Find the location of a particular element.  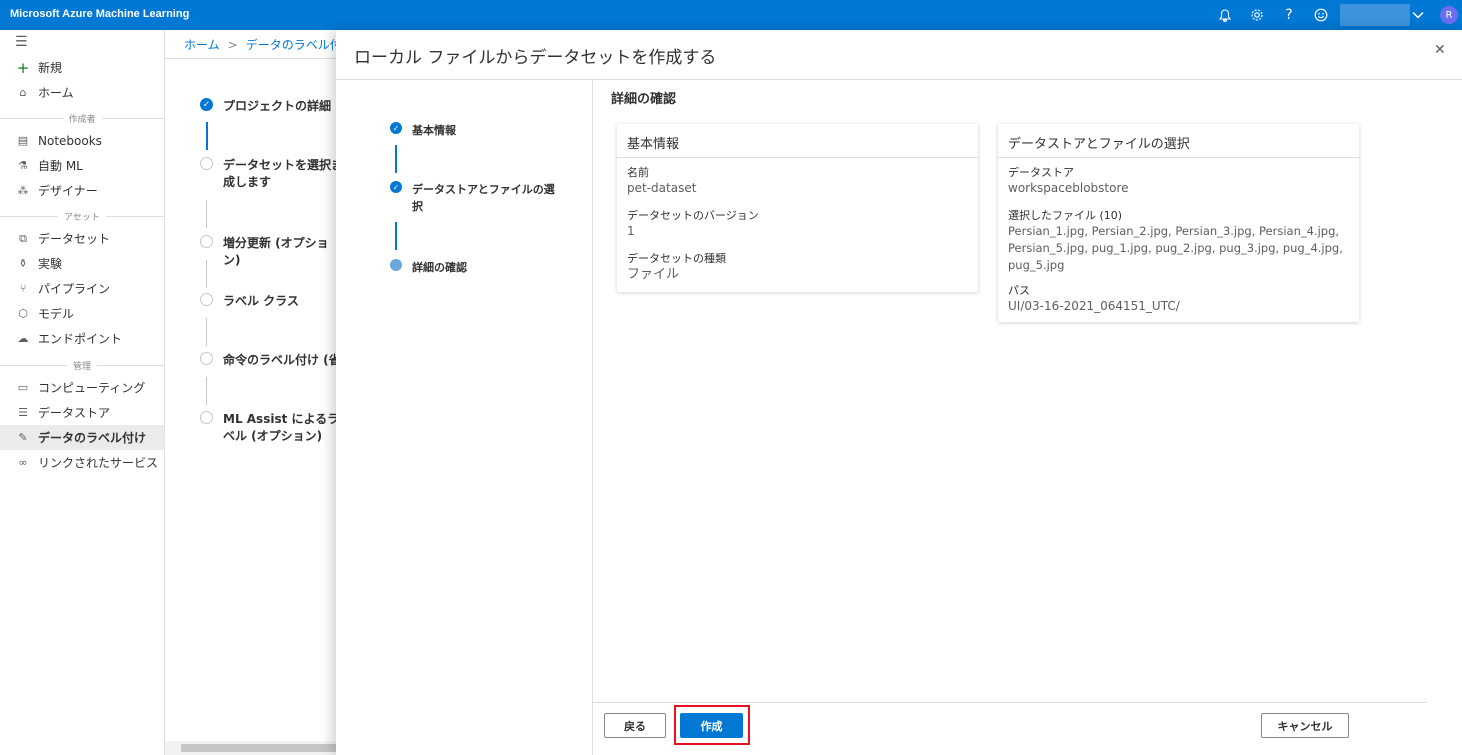

files-line-3: pug_5.jpg is located at coordinates (1036, 265).